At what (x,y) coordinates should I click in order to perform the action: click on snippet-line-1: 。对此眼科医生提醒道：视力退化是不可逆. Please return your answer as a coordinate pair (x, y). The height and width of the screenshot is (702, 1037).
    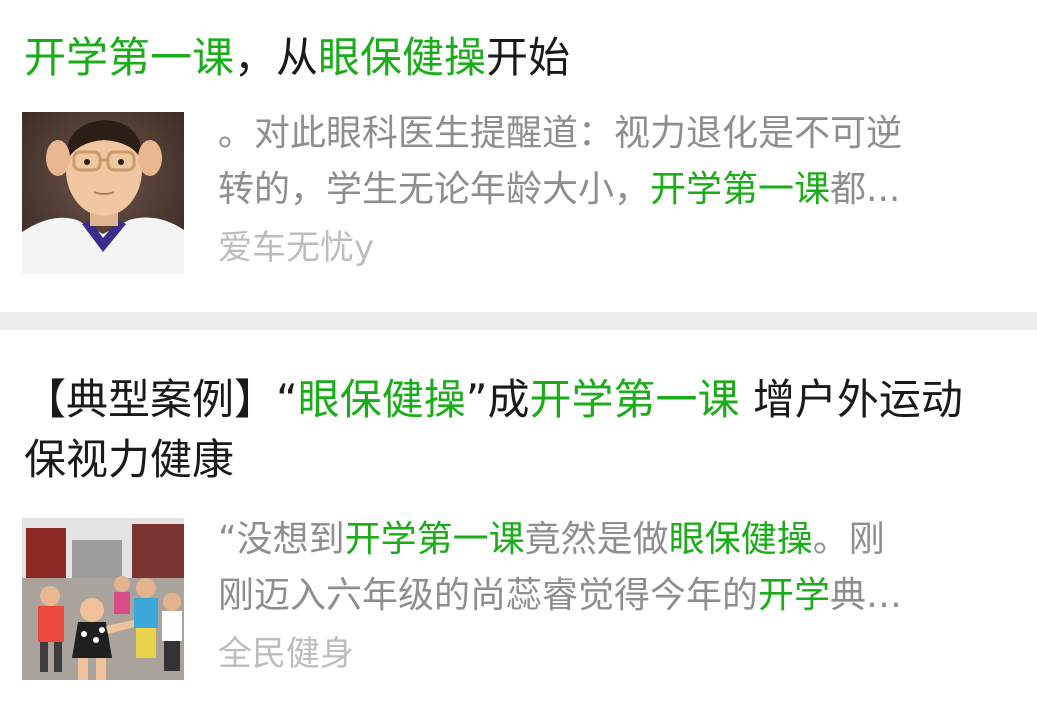
    Looking at the image, I should click on (613, 134).